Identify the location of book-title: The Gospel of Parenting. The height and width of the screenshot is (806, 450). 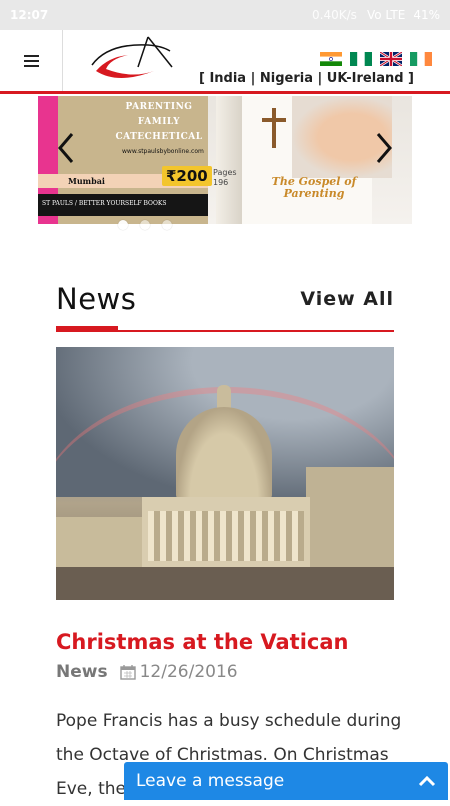
(314, 187).